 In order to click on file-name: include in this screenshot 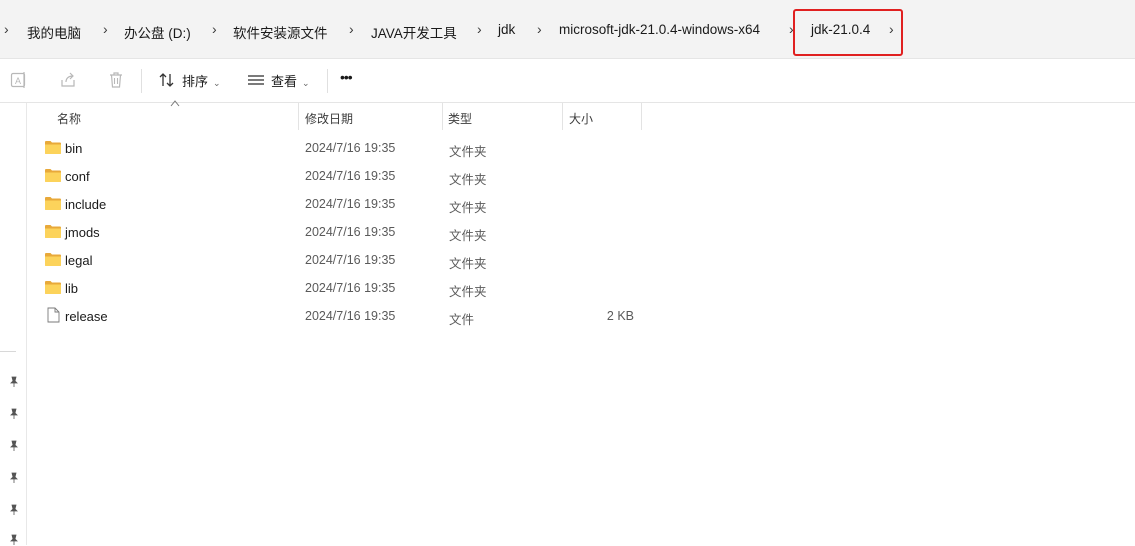, I will do `click(86, 204)`.